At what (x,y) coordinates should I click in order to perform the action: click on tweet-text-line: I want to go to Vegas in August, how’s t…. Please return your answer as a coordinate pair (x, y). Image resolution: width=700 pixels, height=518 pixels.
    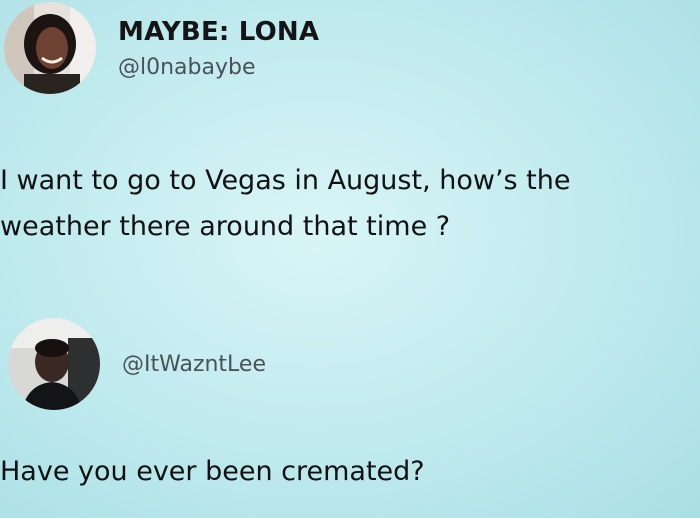
    Looking at the image, I should click on (285, 180).